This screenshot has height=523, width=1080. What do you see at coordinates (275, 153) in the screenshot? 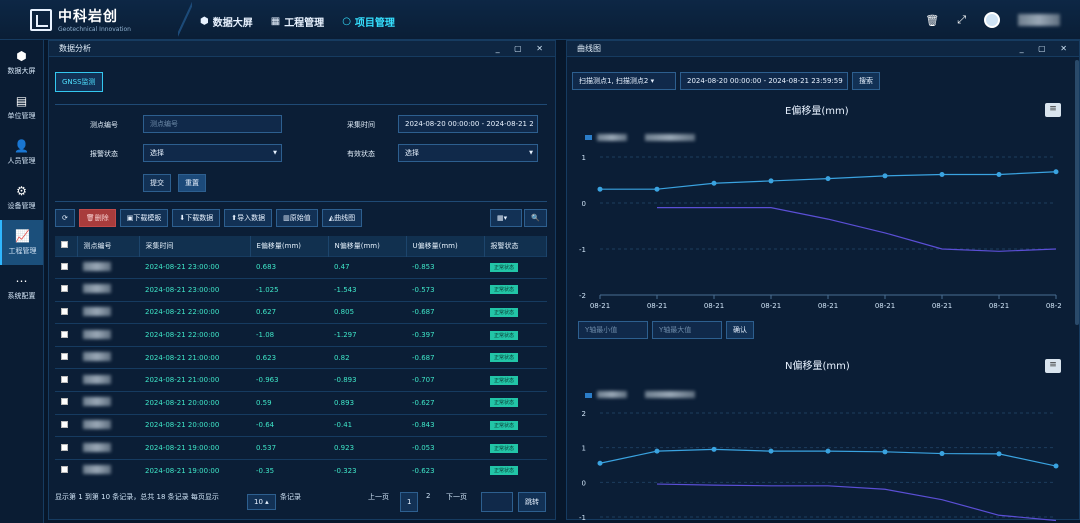
I see `chevron-down-icon: ▼` at bounding box center [275, 153].